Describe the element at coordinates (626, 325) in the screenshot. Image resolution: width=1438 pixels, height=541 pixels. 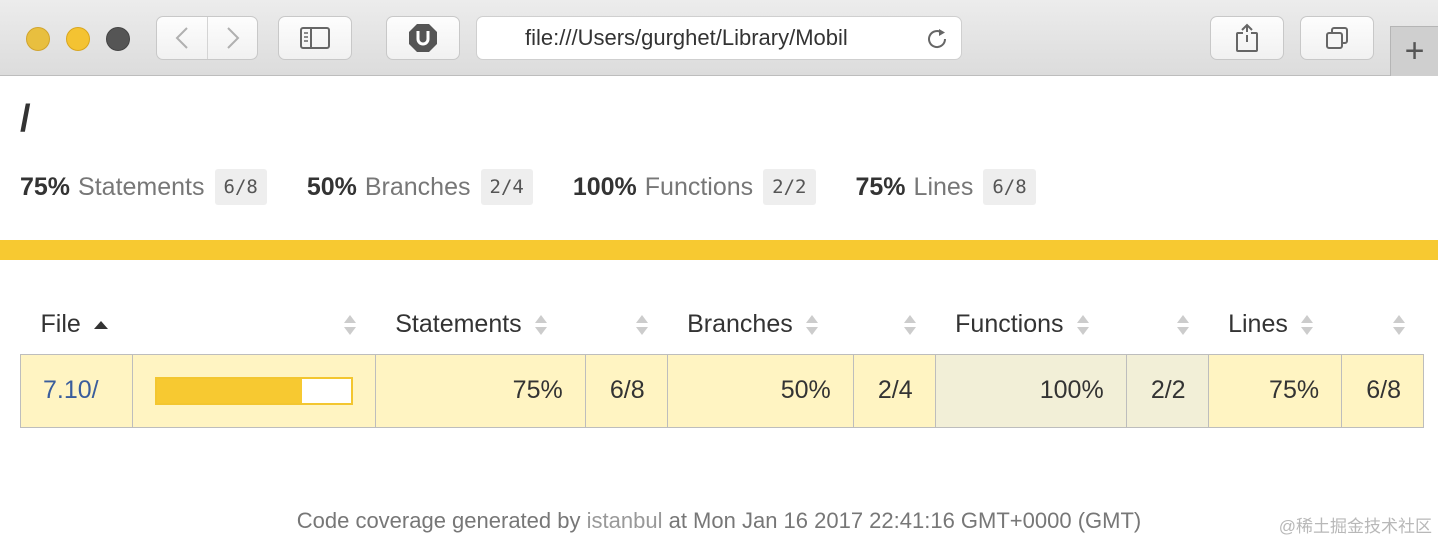
I see `header-statements-raw` at that location.